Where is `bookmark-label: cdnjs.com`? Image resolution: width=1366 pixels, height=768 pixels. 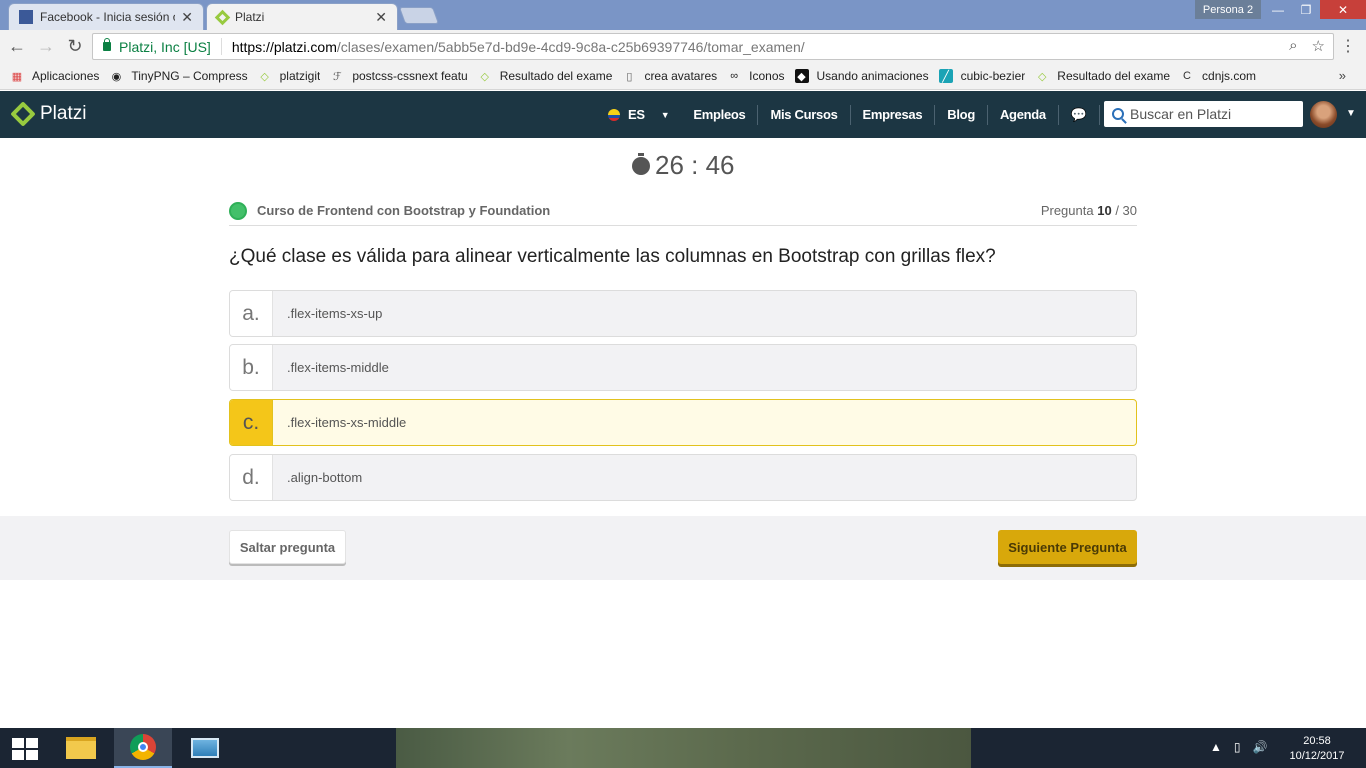
bookmark-label: cdnjs.com is located at coordinates (1229, 76).